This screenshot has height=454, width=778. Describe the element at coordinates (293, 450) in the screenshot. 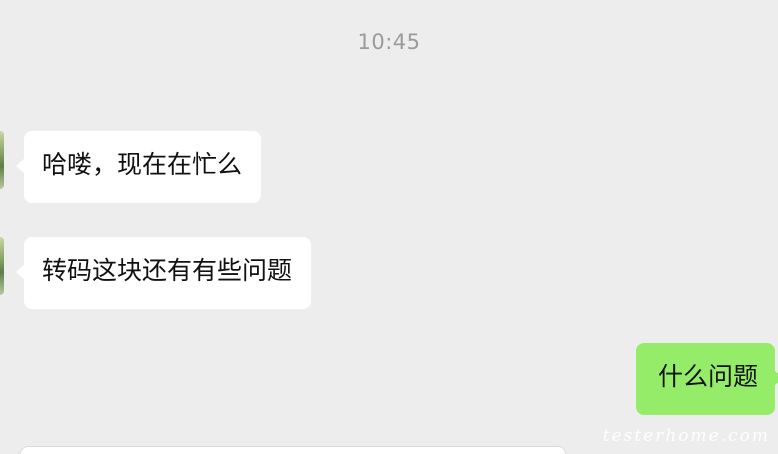

I see `next-message-card` at that location.